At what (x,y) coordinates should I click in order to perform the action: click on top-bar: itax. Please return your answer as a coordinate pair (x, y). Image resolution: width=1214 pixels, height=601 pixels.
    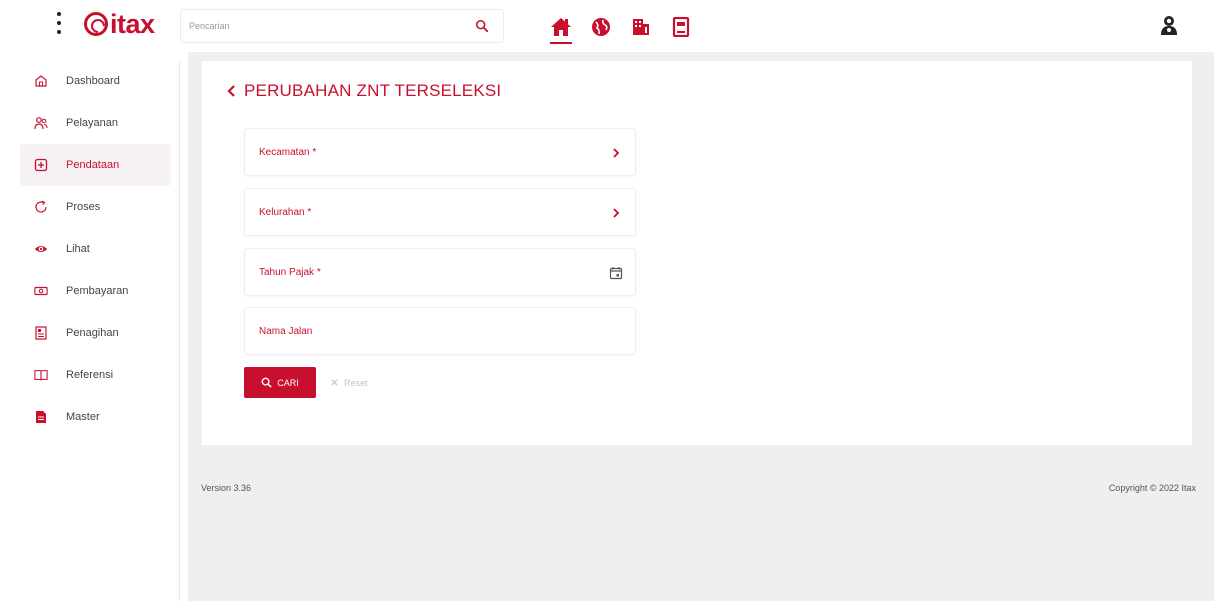
    Looking at the image, I should click on (607, 26).